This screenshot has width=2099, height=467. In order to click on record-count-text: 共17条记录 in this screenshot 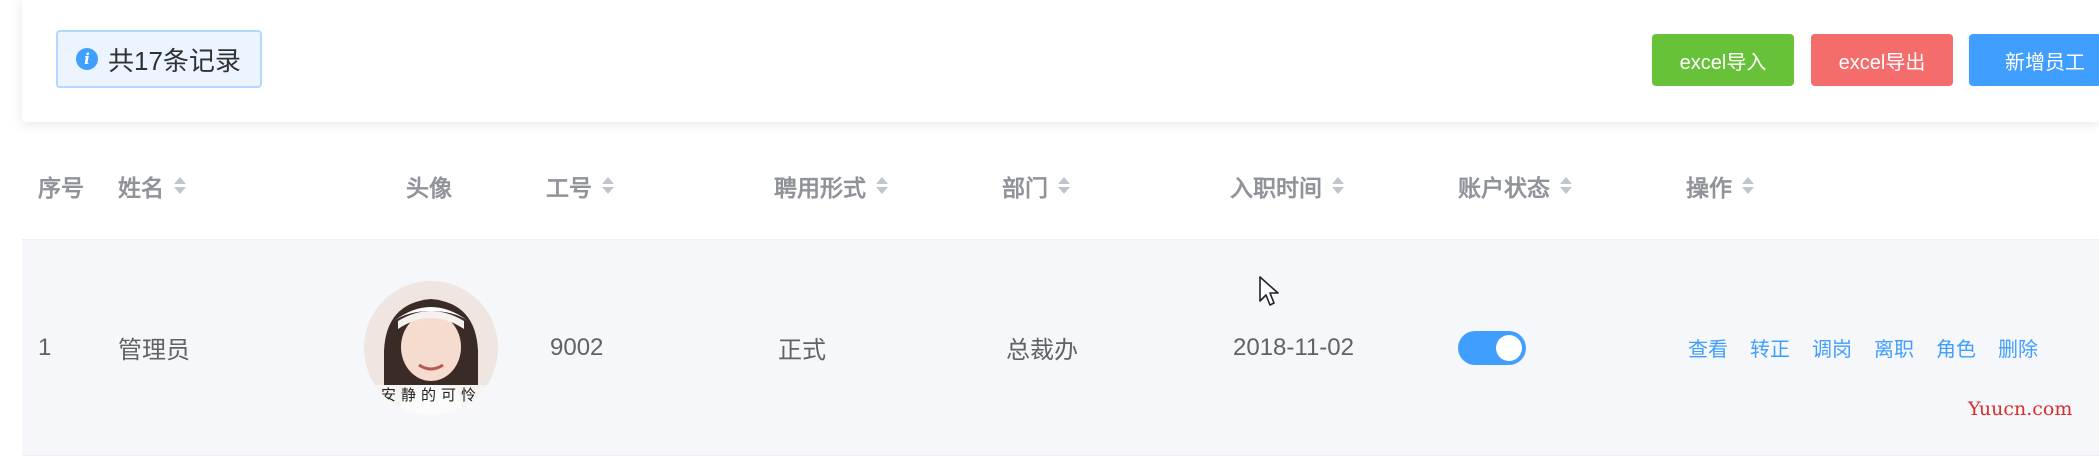, I will do `click(174, 60)`.